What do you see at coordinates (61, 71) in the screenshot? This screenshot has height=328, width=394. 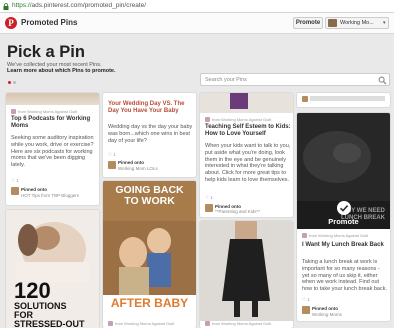 I see `learn-more-link: Learn more about which Pins to promote.` at bounding box center [61, 71].